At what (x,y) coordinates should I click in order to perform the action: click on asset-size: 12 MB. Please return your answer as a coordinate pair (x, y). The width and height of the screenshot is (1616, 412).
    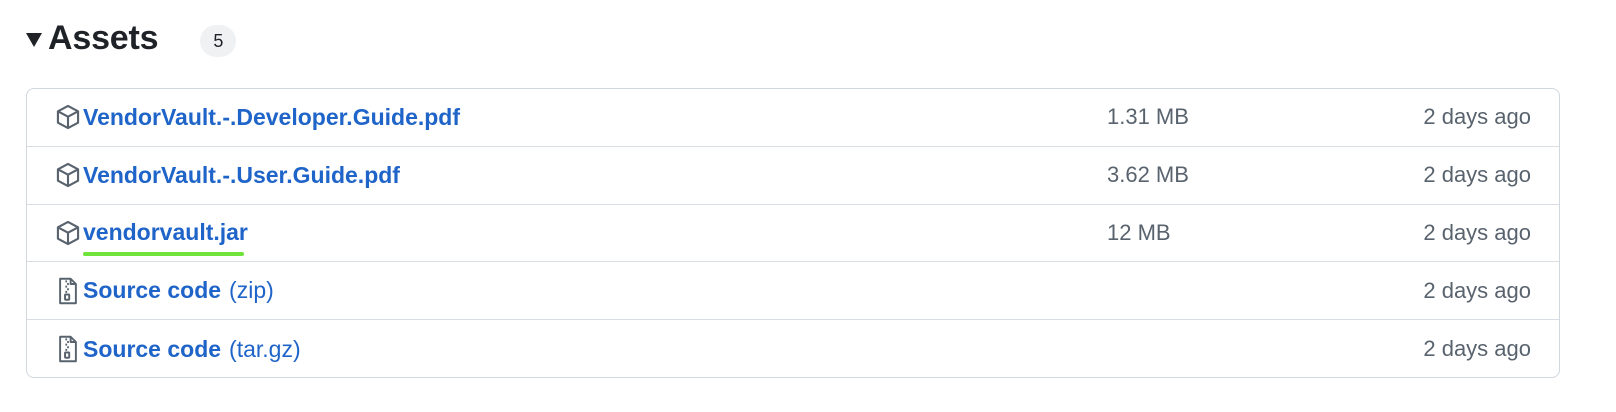
    Looking at the image, I should click on (1139, 232).